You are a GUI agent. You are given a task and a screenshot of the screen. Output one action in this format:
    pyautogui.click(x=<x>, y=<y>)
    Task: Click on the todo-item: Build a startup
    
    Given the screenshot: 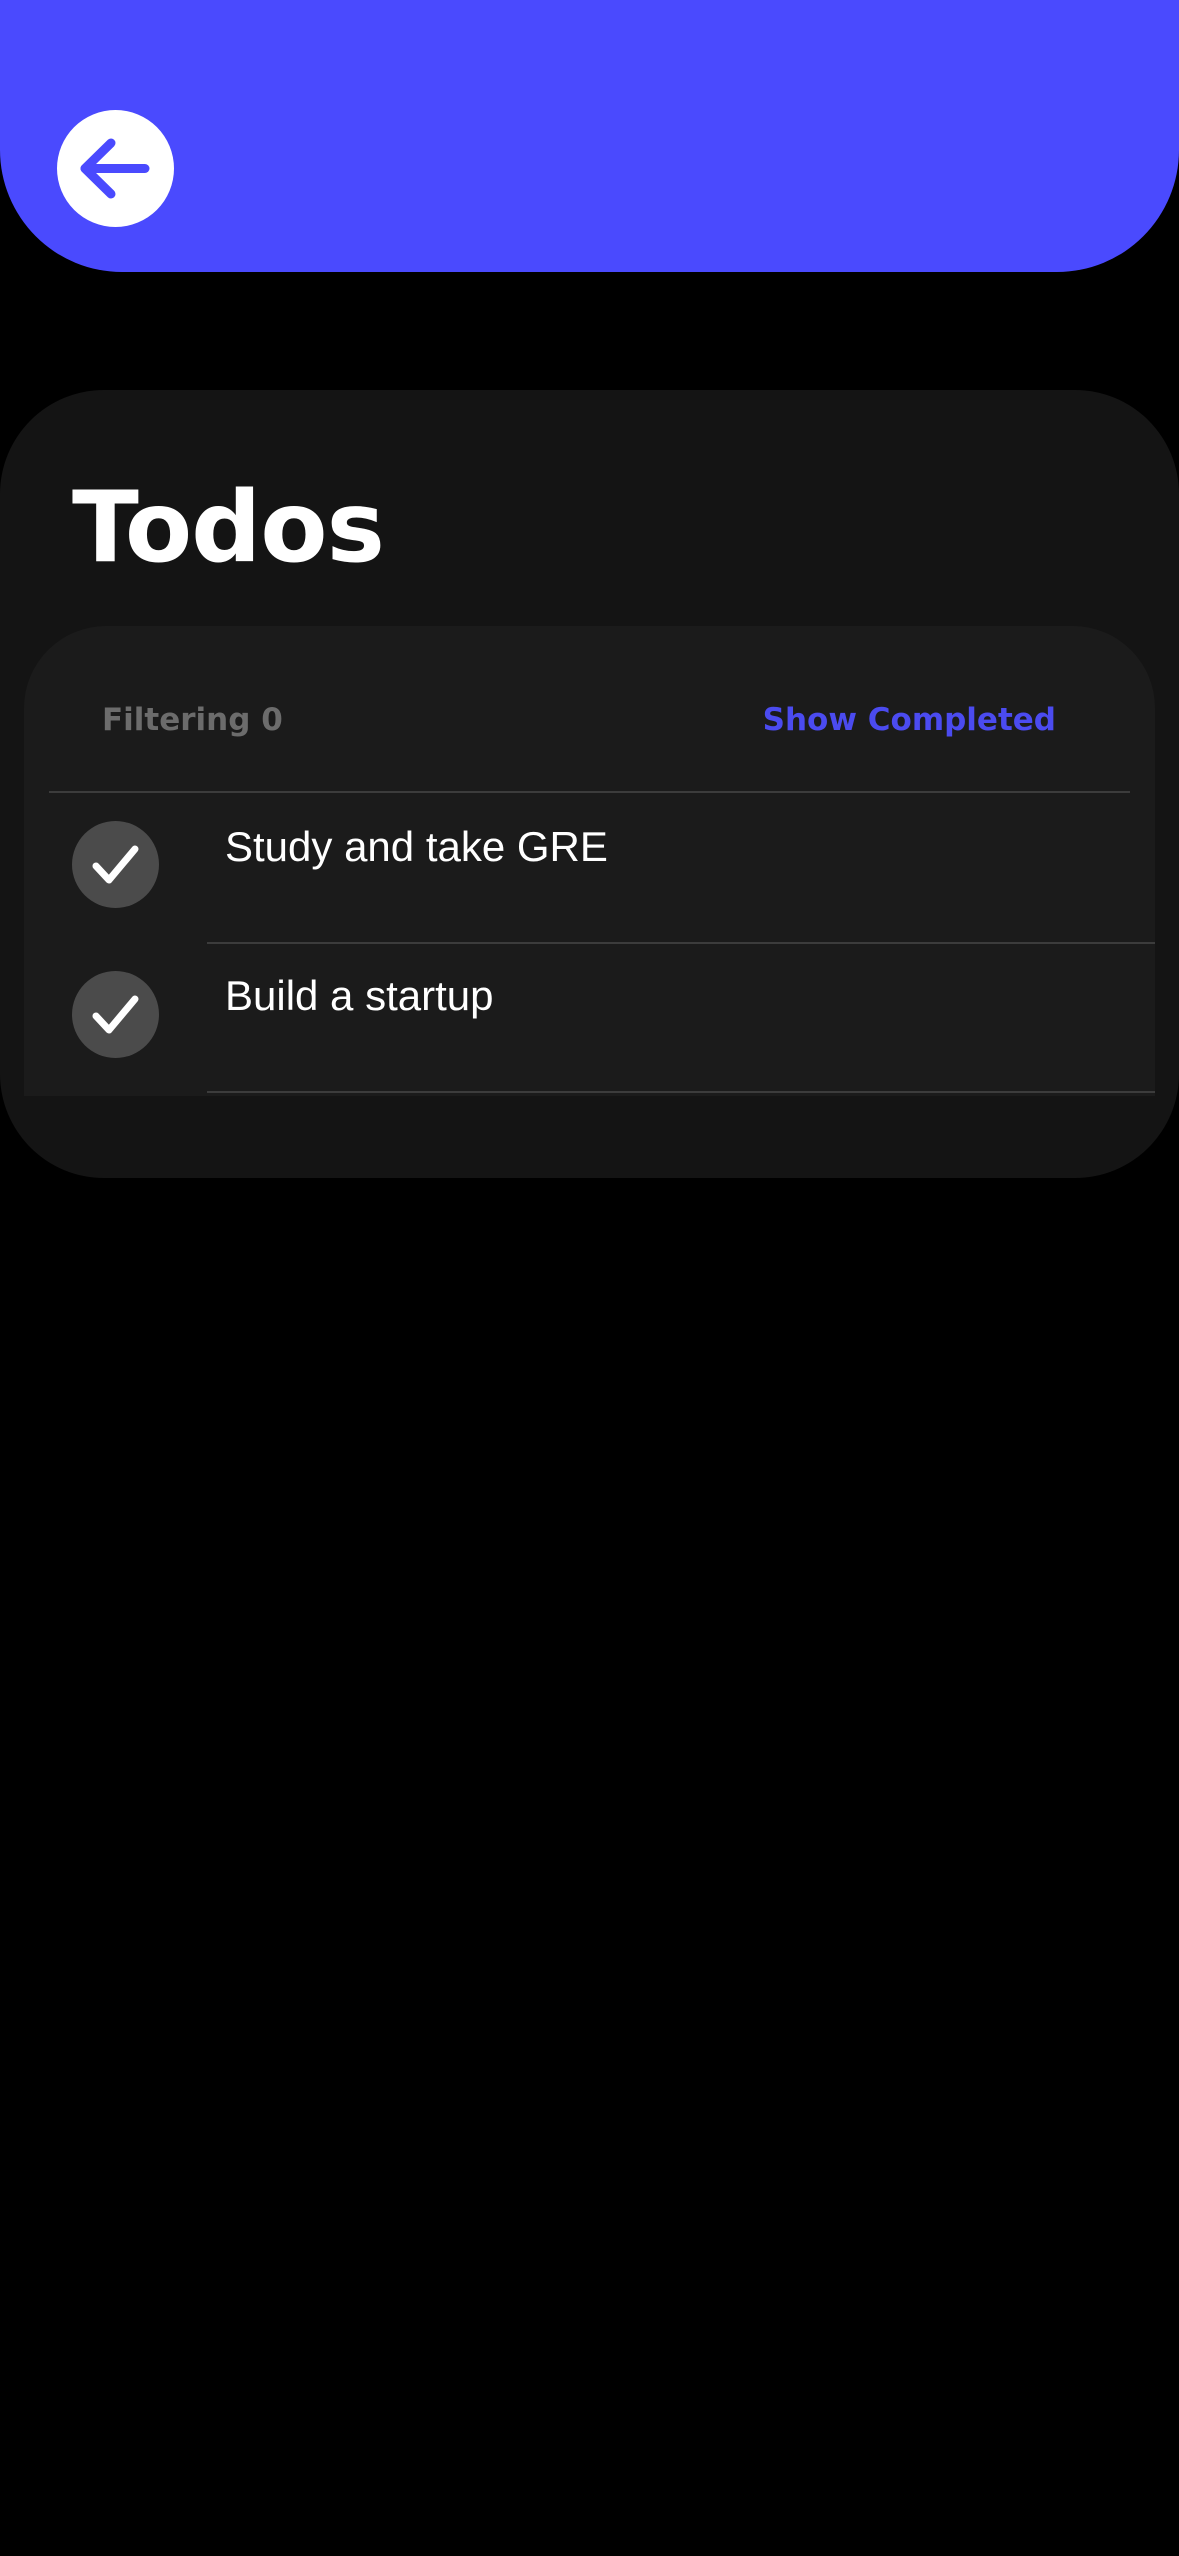 What is the action you would take?
    pyautogui.click(x=589, y=1019)
    